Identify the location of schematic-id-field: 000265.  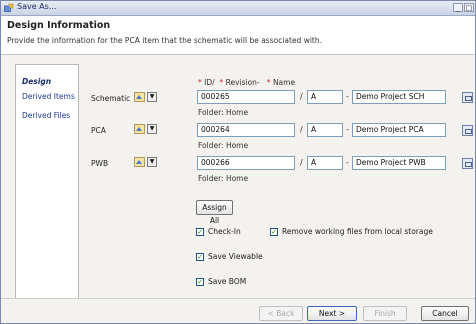
(246, 97).